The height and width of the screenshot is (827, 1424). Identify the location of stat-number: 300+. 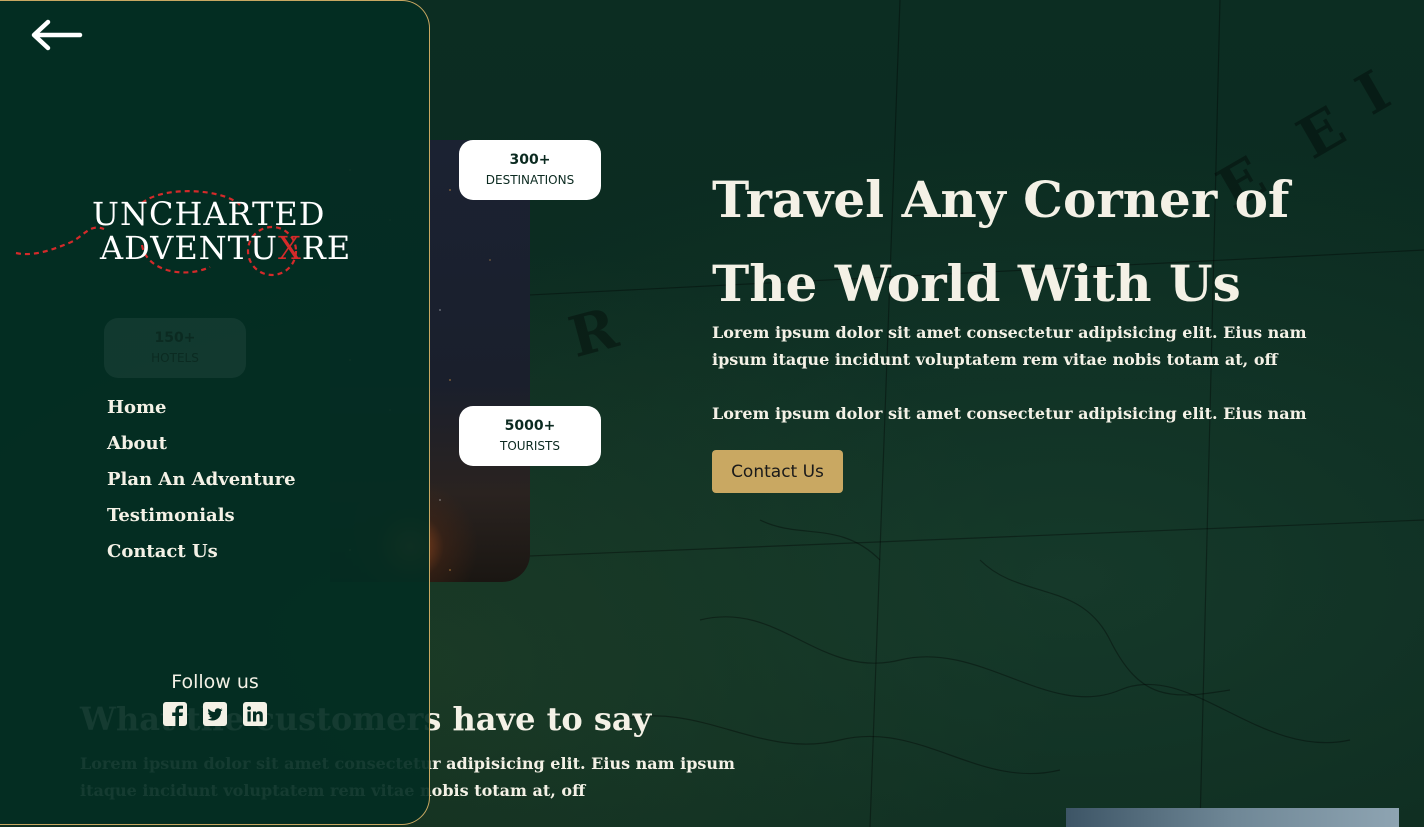
(530, 160).